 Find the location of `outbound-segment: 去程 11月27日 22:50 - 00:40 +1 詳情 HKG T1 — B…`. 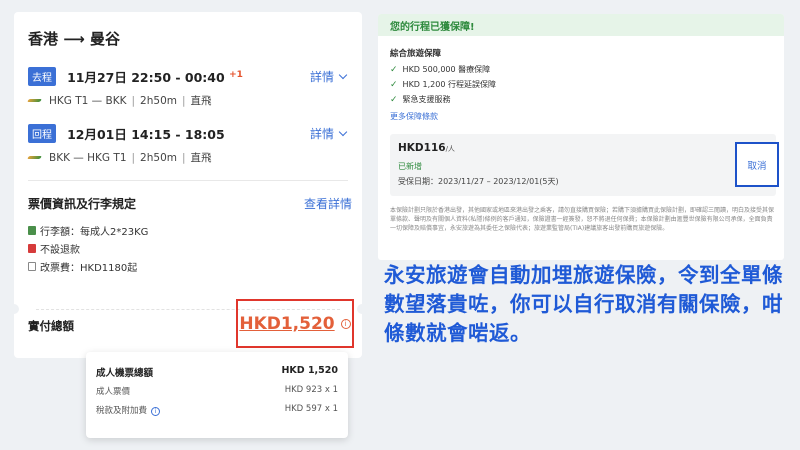

outbound-segment: 去程 11月27日 22:50 - 00:40 +1 詳情 HKG T1 — B… is located at coordinates (191, 87).